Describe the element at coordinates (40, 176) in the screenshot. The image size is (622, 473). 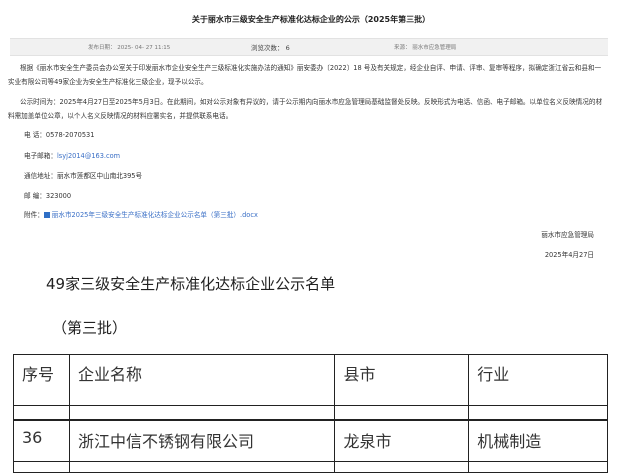
I see `address-label: 通信地址：` at that location.